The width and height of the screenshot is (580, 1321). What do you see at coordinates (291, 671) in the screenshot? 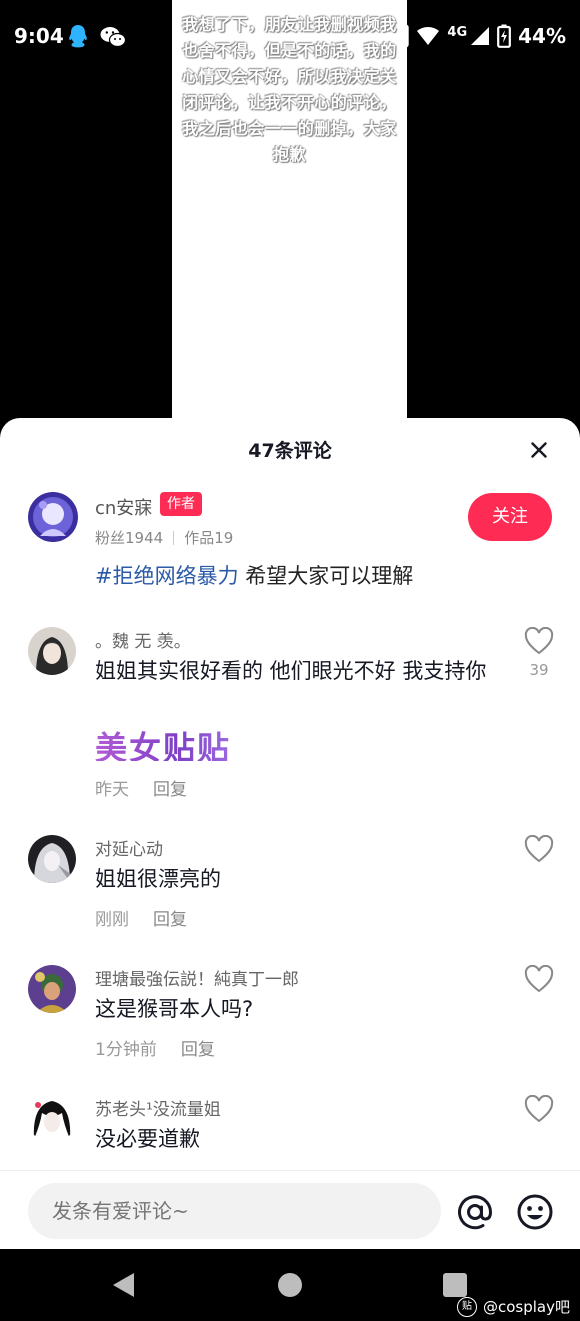
I see `comment-text: 姐姐其实很好看的 他们眼光不好 我支持你` at bounding box center [291, 671].